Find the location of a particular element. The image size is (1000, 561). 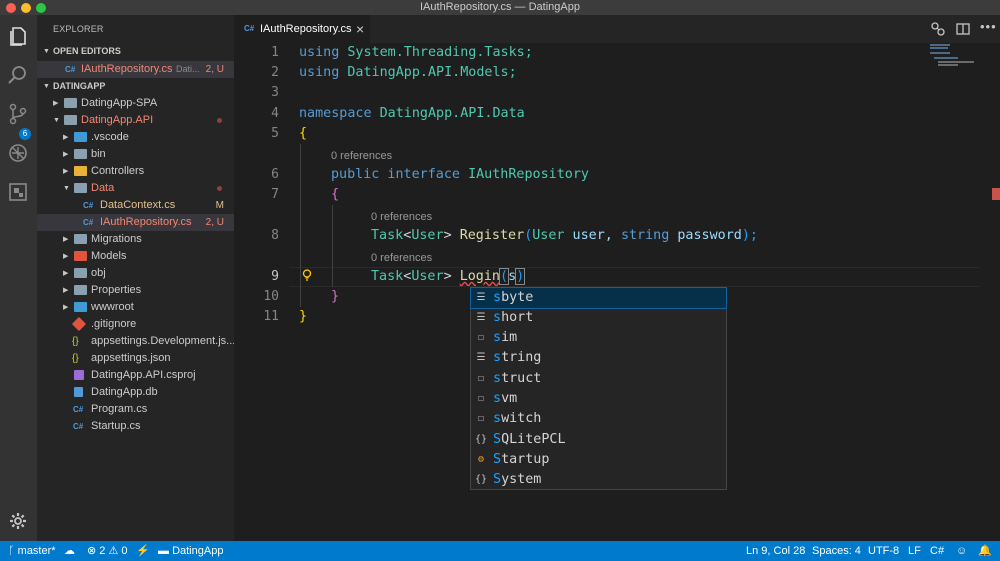

git-branch: ᚴ master* is located at coordinates (32, 551).